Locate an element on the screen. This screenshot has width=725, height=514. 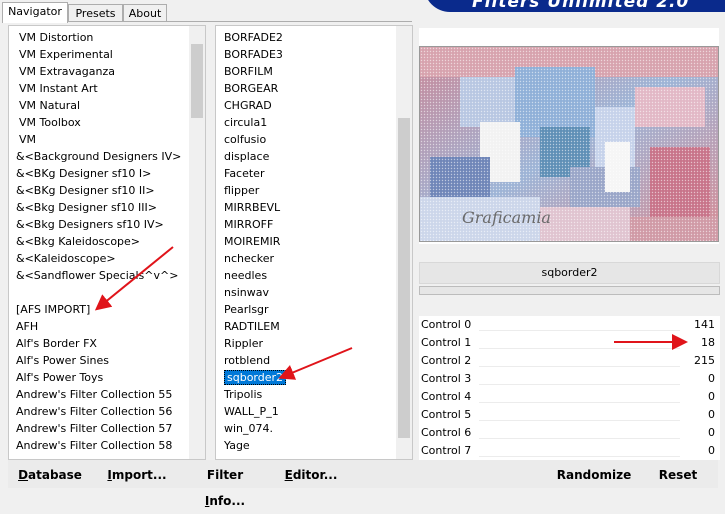
filter-scroll-thumb is located at coordinates (404, 278).